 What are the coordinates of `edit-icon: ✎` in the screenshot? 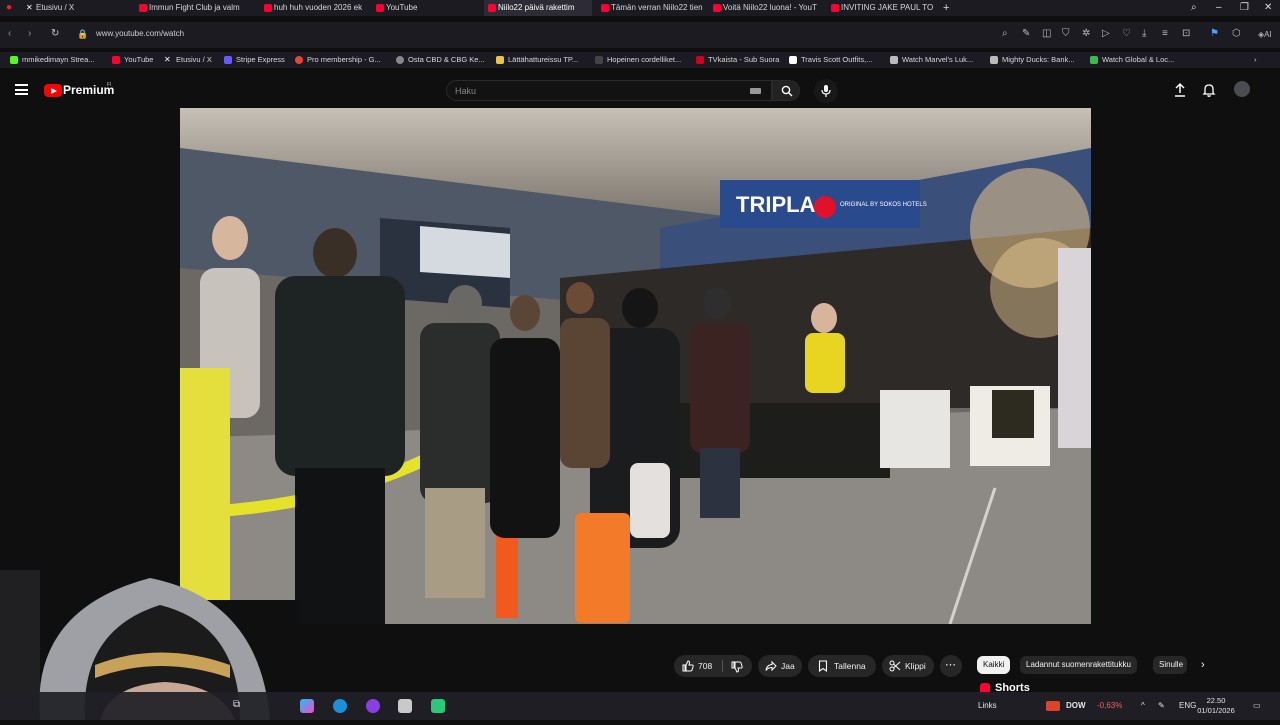 It's located at (1026, 34).